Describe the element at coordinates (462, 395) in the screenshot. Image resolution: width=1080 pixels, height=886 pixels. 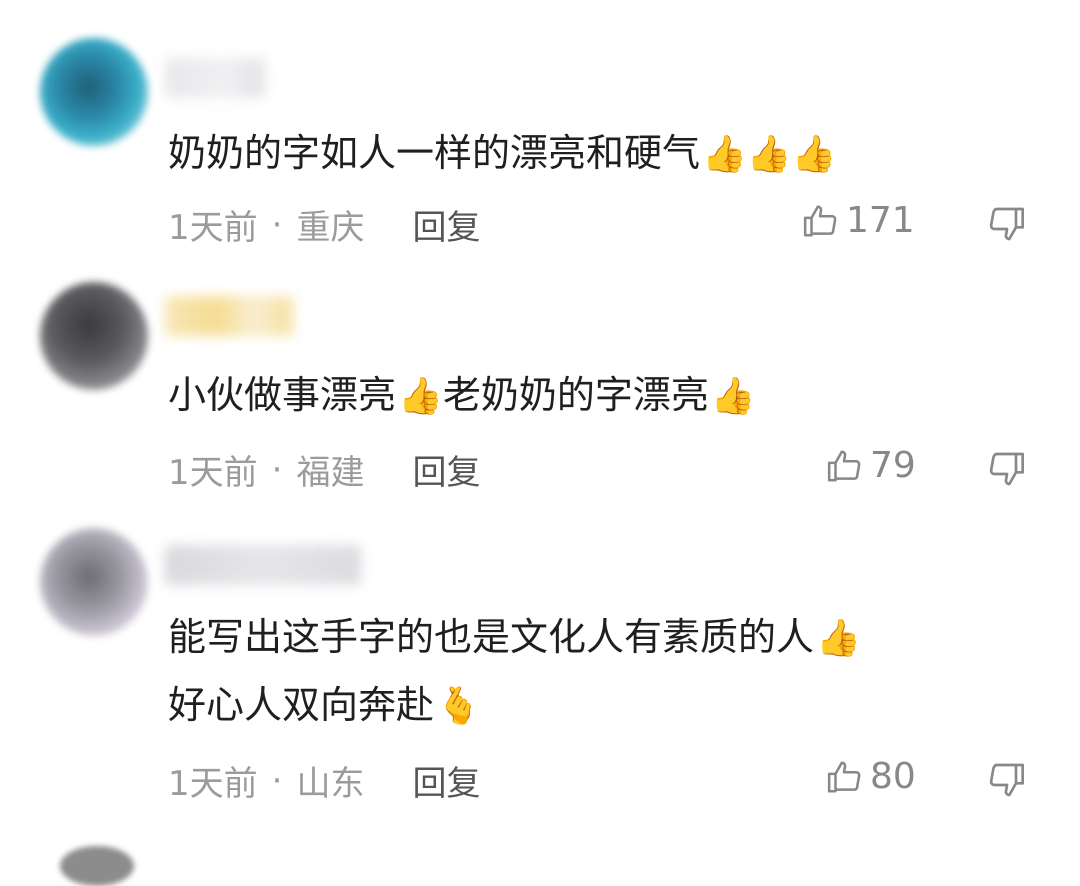
I see `comment-text: 小伙做事漂亮👍老奶奶的字漂亮👍` at that location.